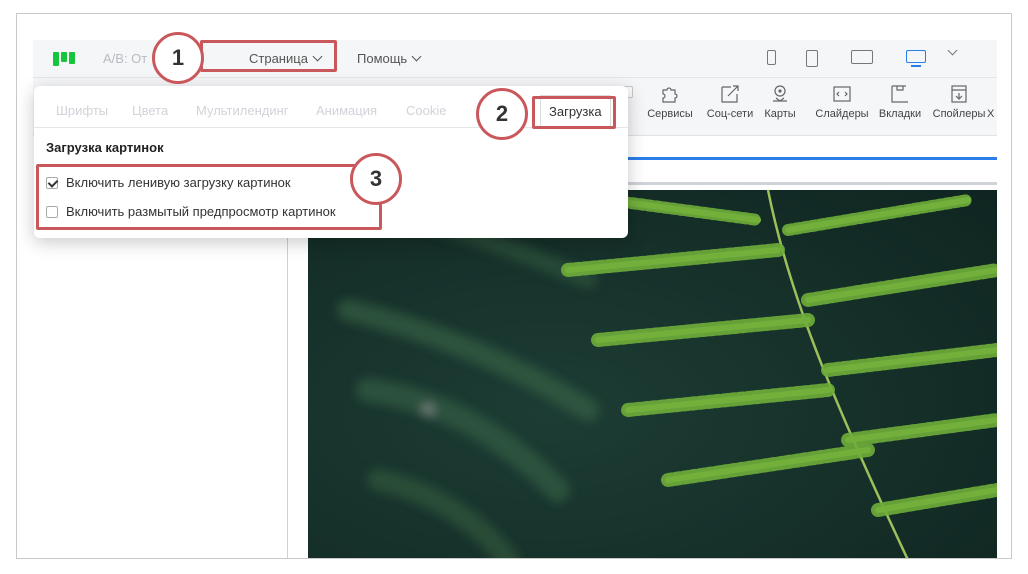  I want to click on laptop-preview-icon, so click(862, 57).